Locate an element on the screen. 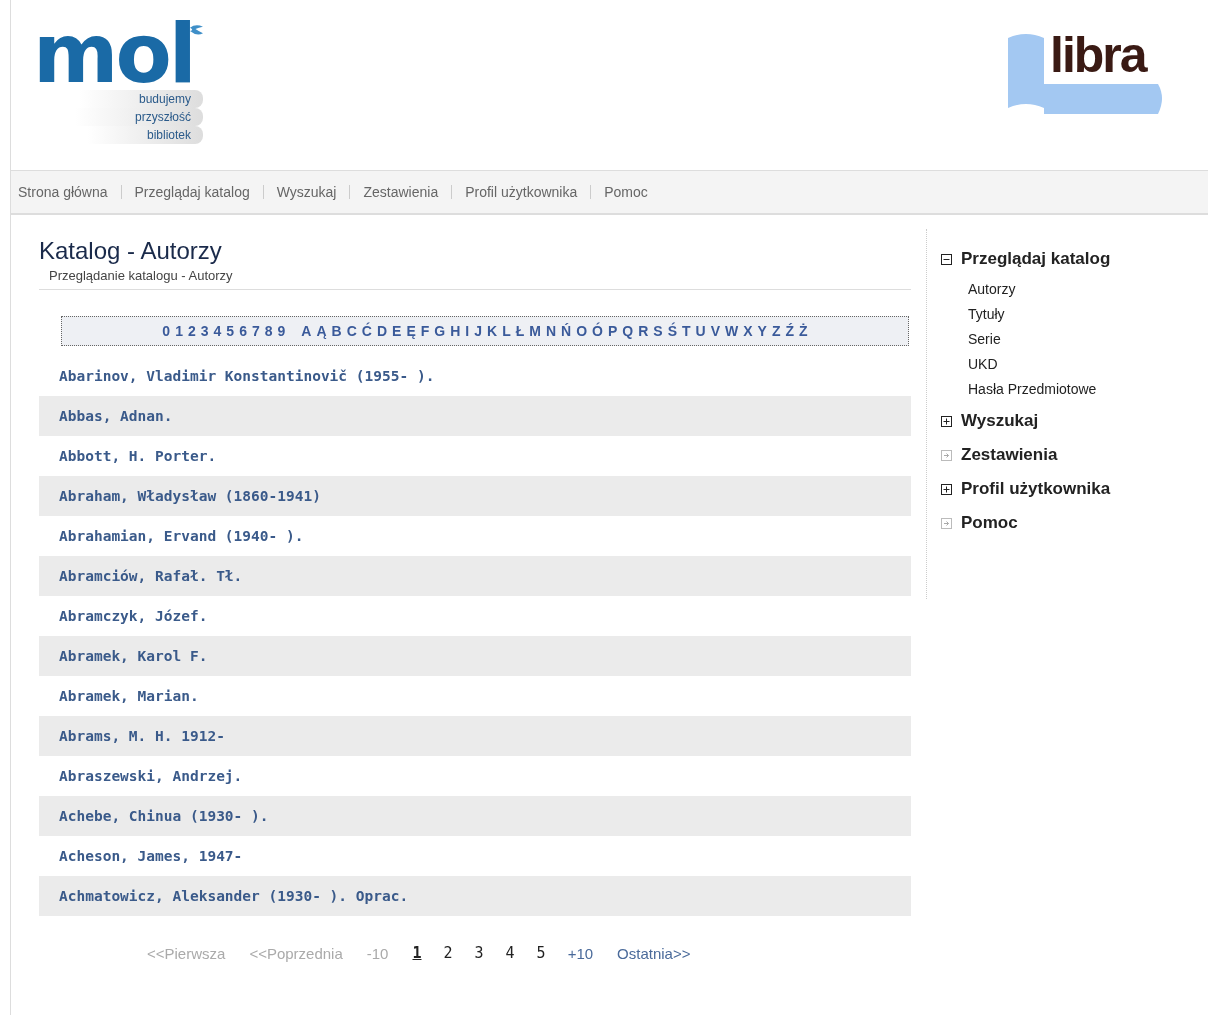  sidebar-item: UKD is located at coordinates (983, 364).